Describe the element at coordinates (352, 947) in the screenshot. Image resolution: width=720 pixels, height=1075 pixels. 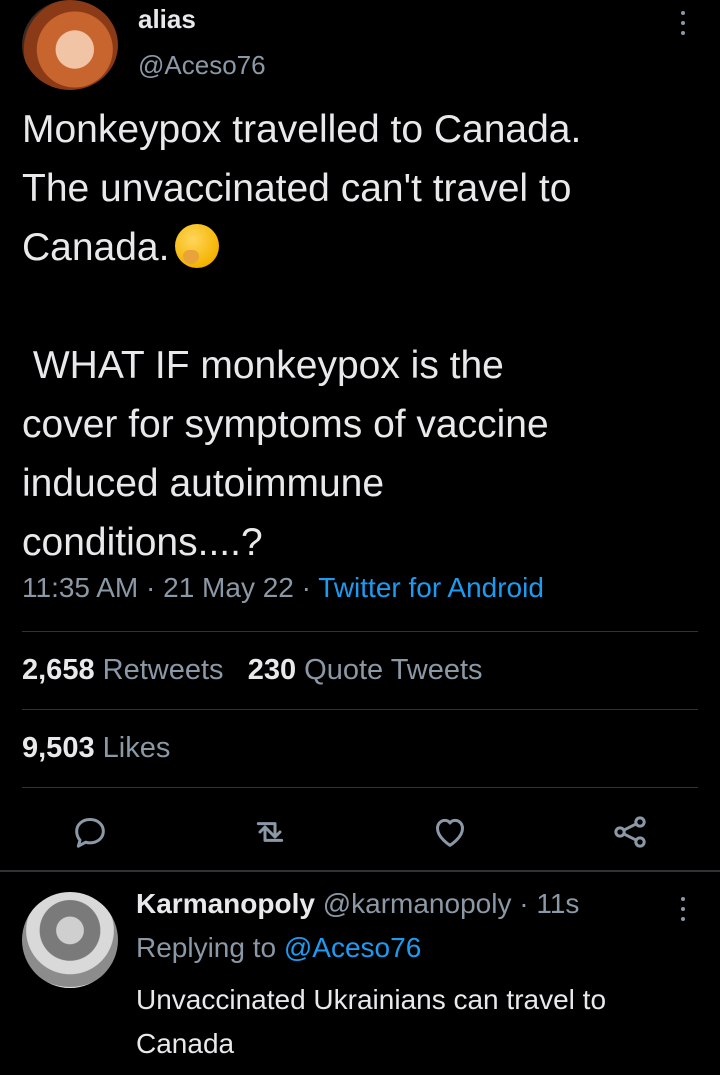
I see `replying-to-mention: @Aceso76` at that location.